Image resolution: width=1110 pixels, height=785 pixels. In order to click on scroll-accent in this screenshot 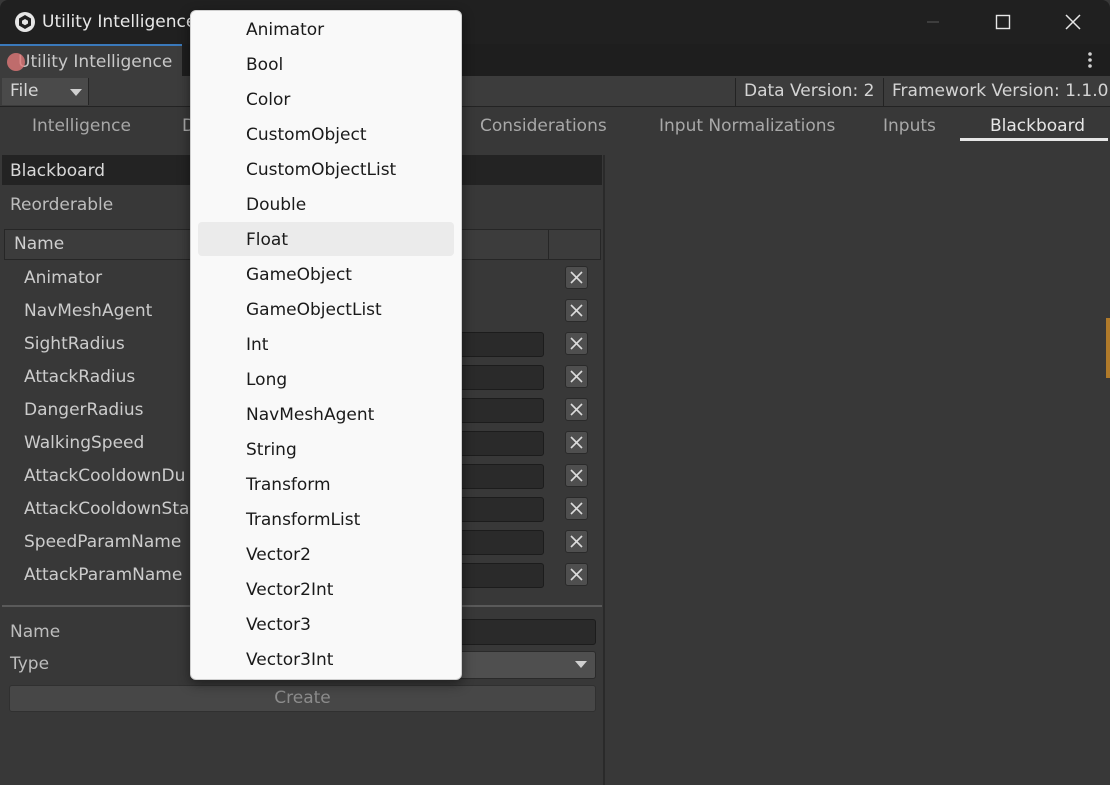, I will do `click(1108, 348)`.